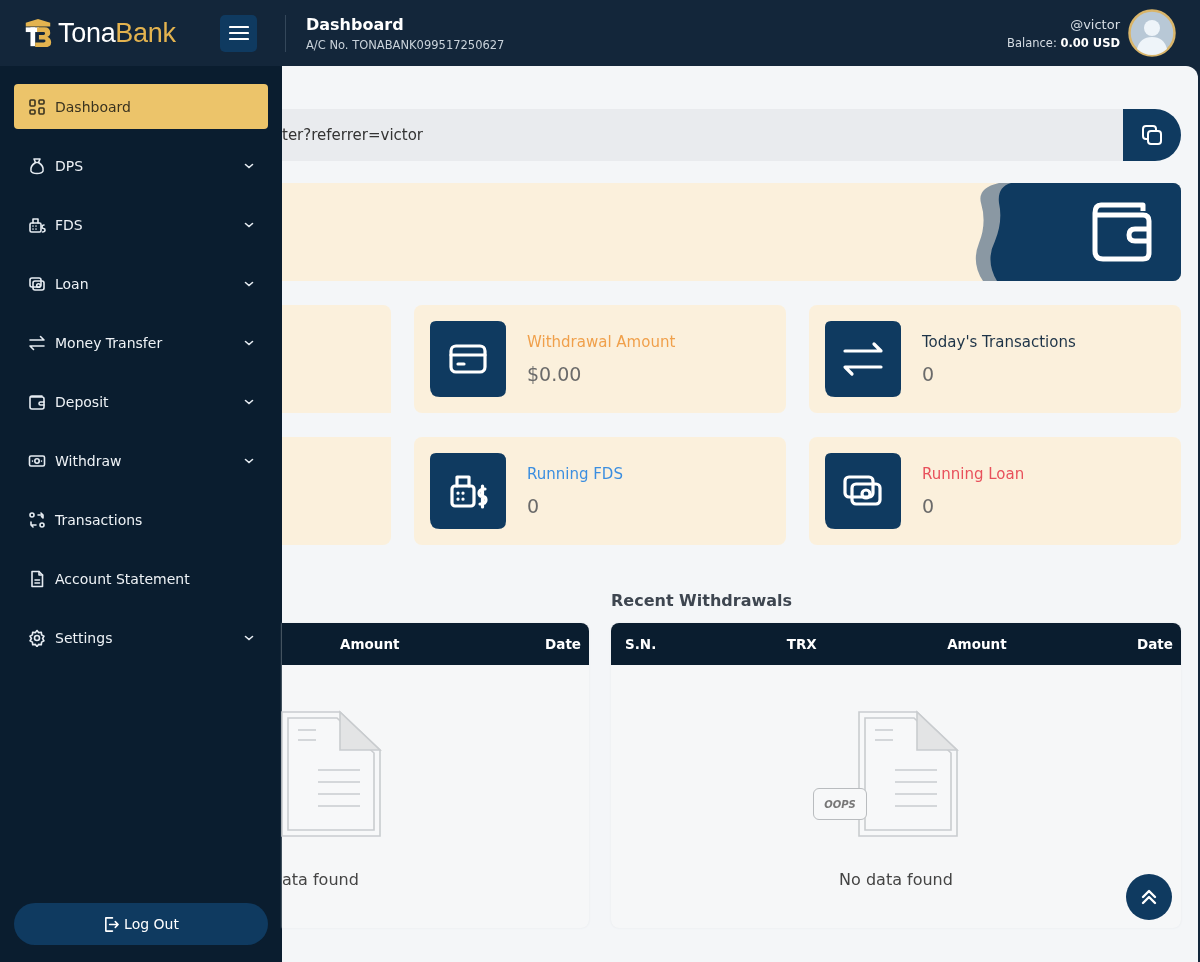  What do you see at coordinates (141, 165) in the screenshot?
I see `sidebar-item: DPS` at bounding box center [141, 165].